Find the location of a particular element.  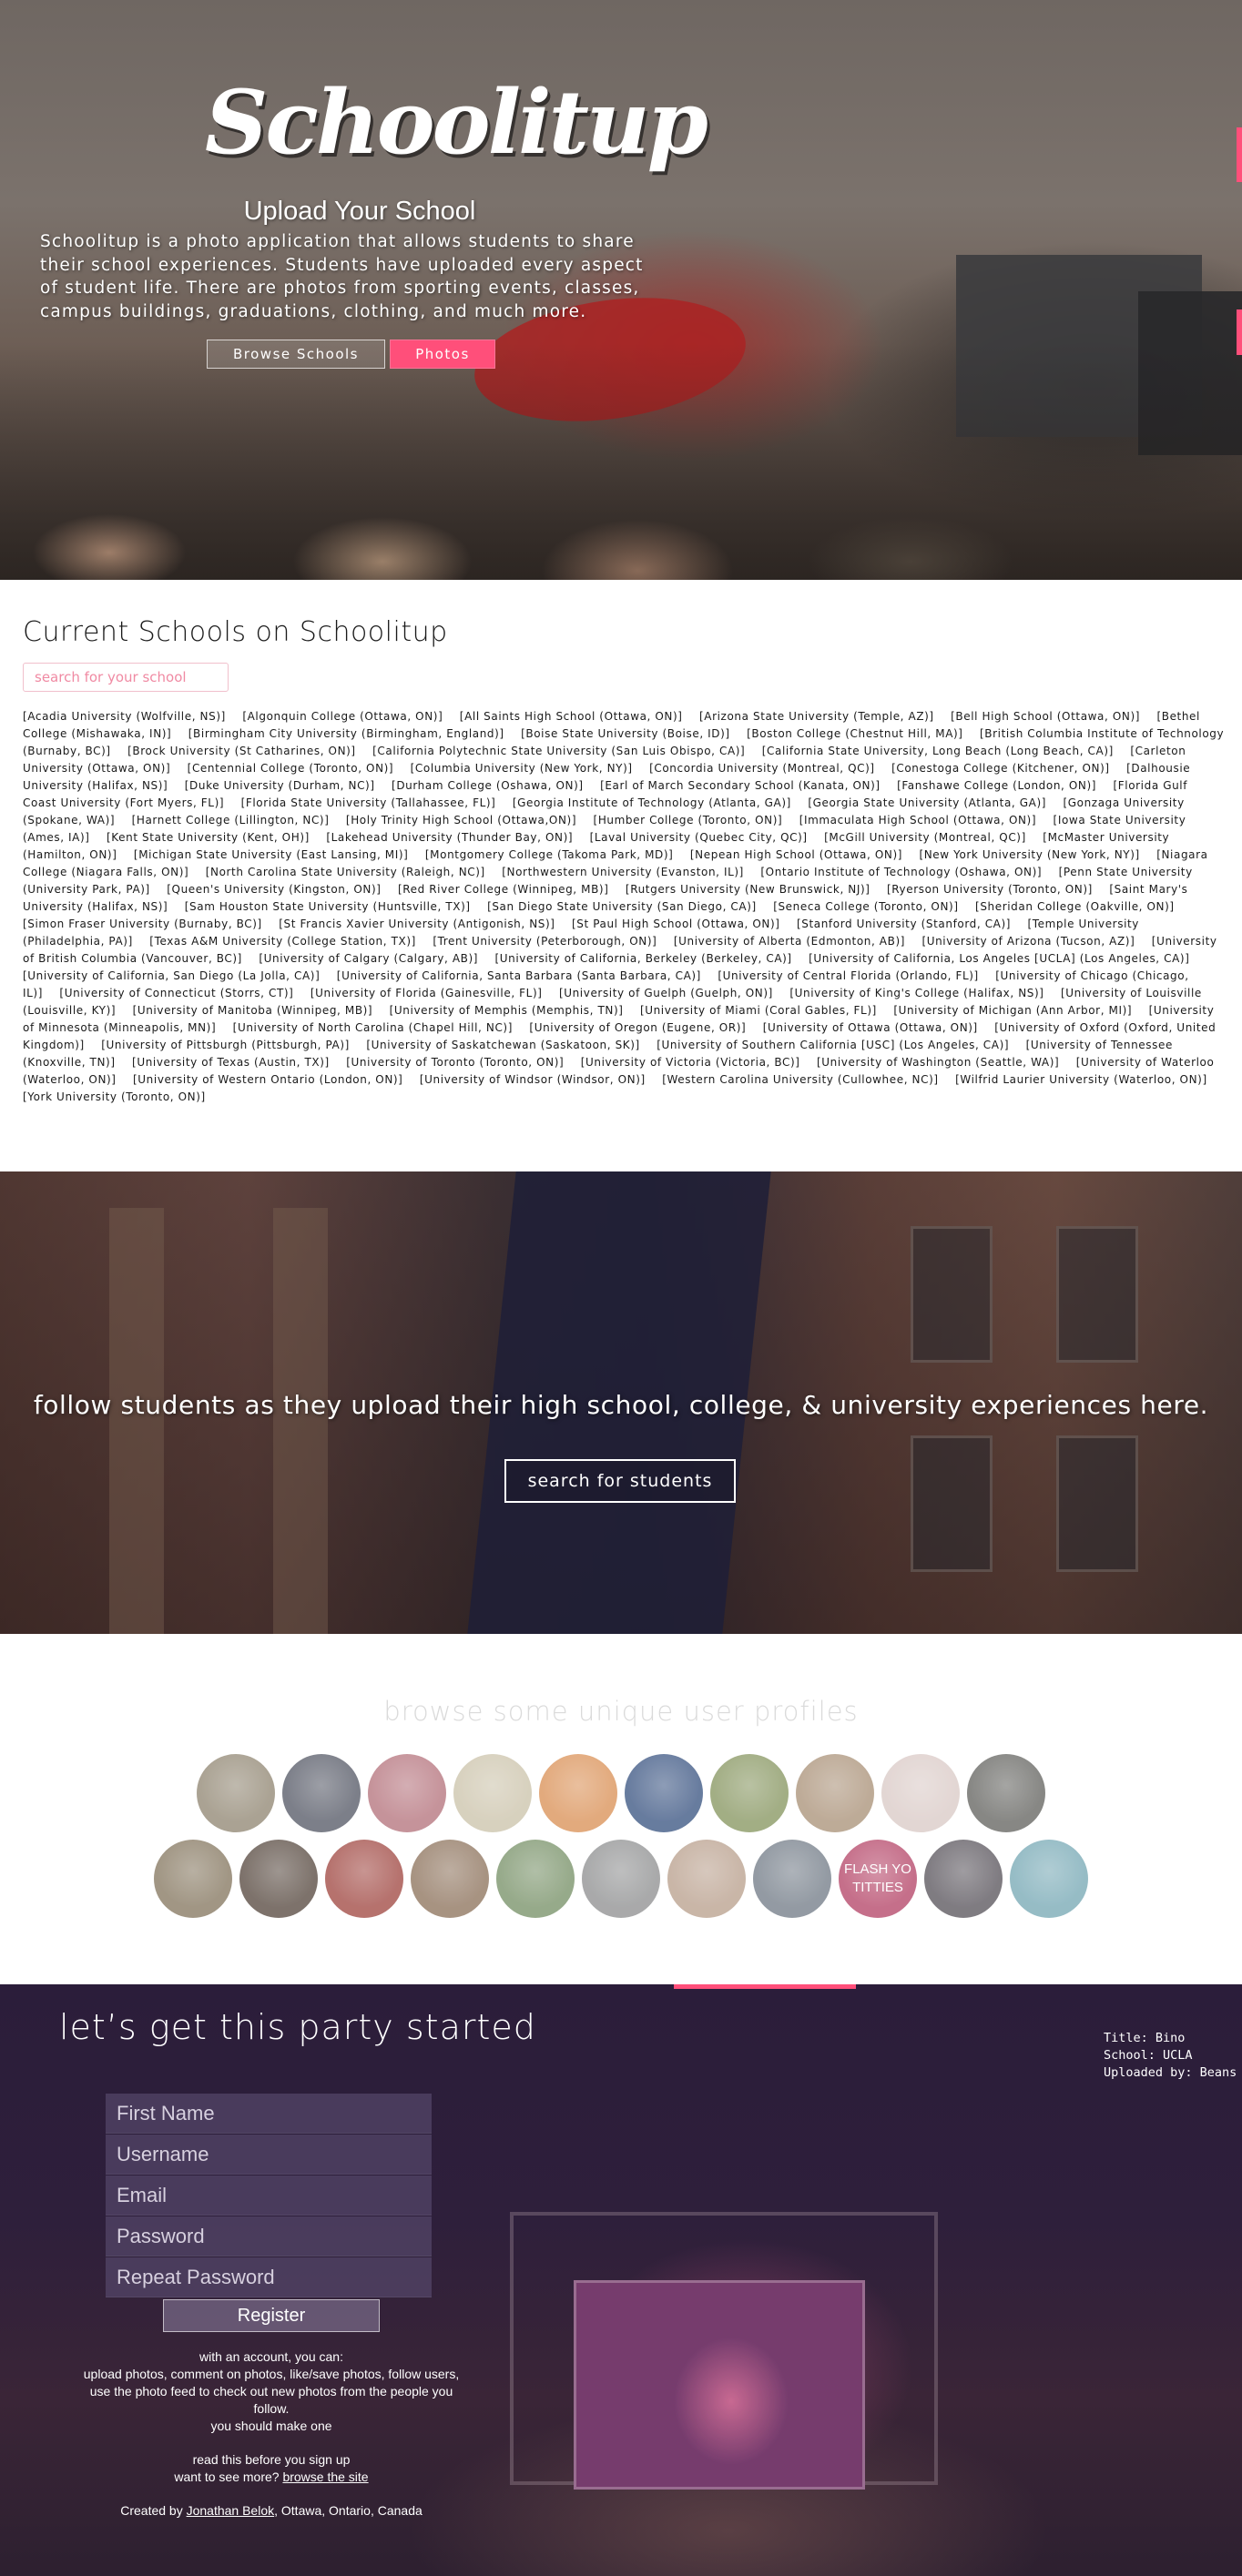

school-link: [Brock University (St Catharines, ON)] is located at coordinates (241, 751).